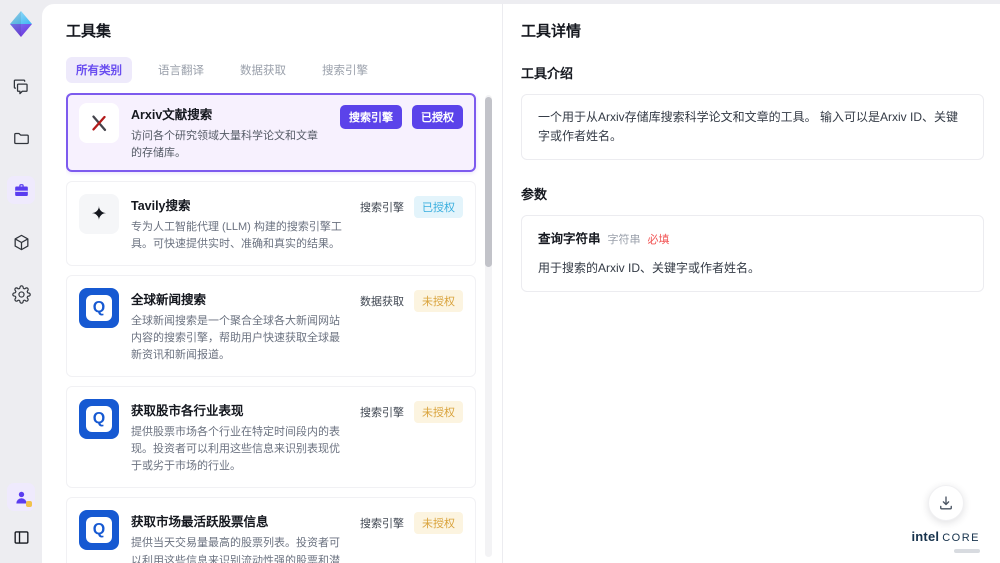  What do you see at coordinates (21, 24) in the screenshot?
I see `app-logo` at bounding box center [21, 24].